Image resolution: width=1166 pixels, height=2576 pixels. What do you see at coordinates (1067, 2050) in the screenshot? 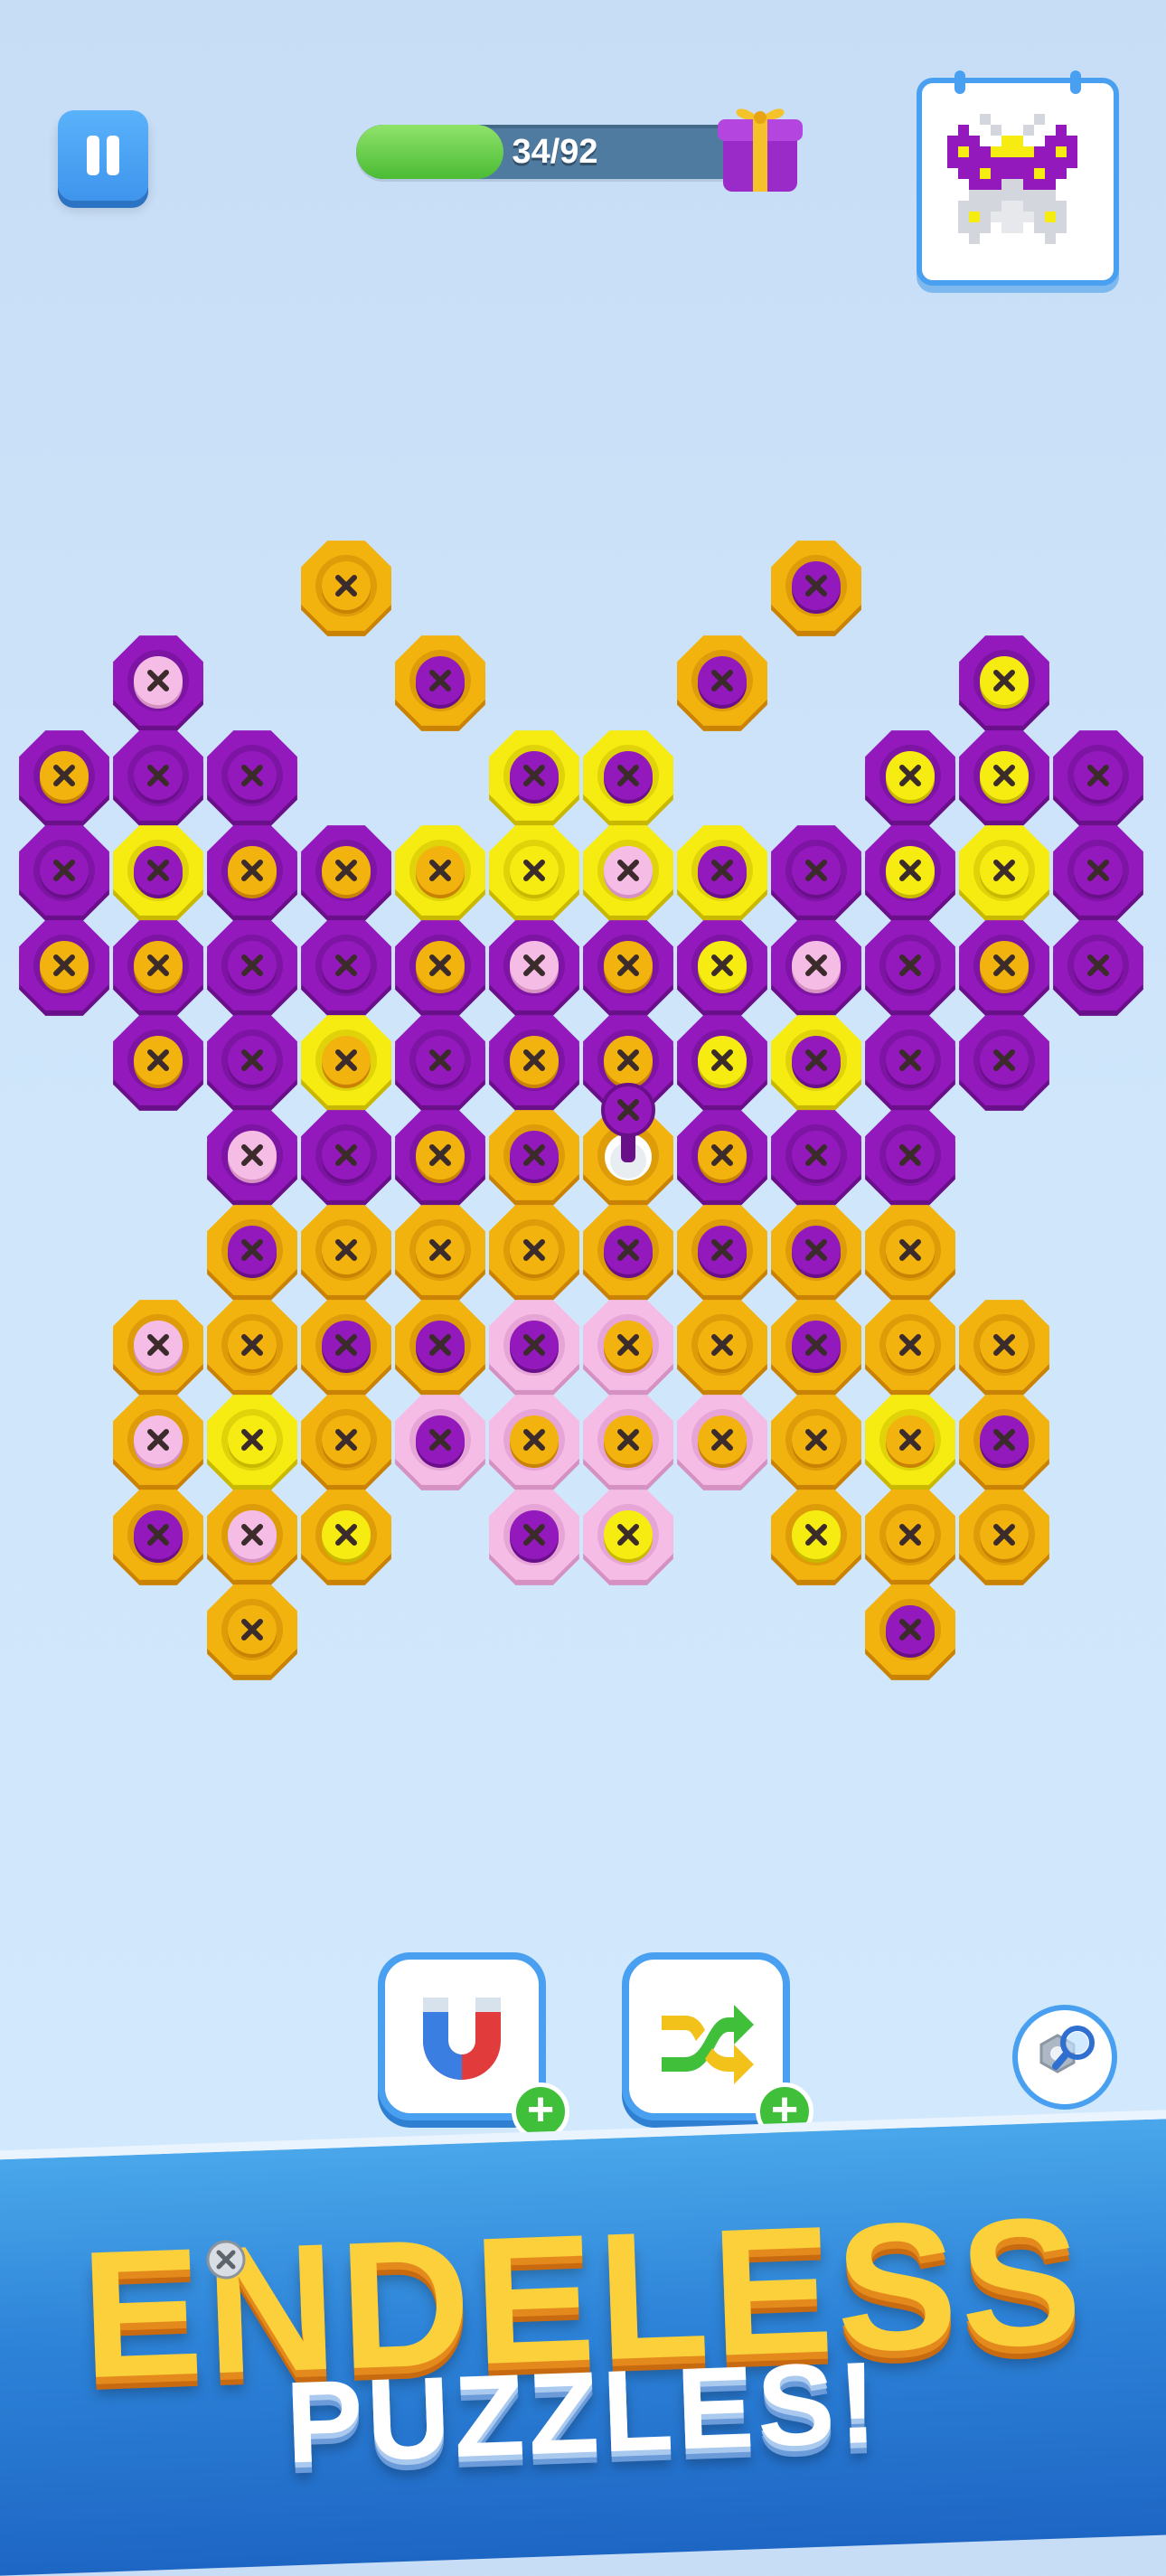
I see `nut-magnifier-icon` at bounding box center [1067, 2050].